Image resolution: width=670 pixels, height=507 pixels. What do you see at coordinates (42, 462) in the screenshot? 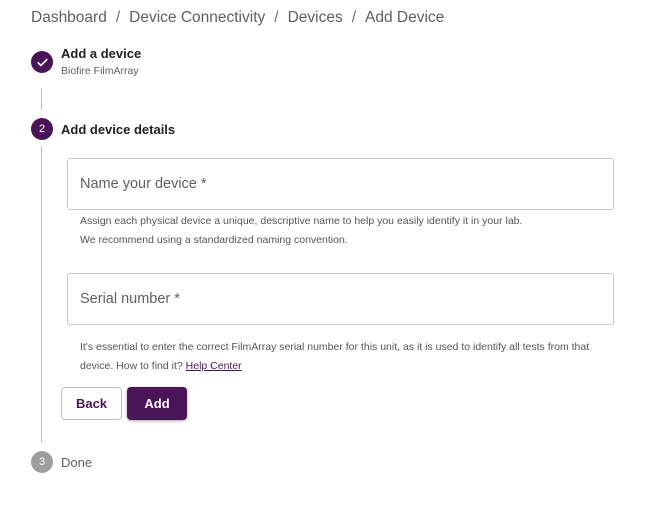
I see `step-3-number-badge: 3` at bounding box center [42, 462].